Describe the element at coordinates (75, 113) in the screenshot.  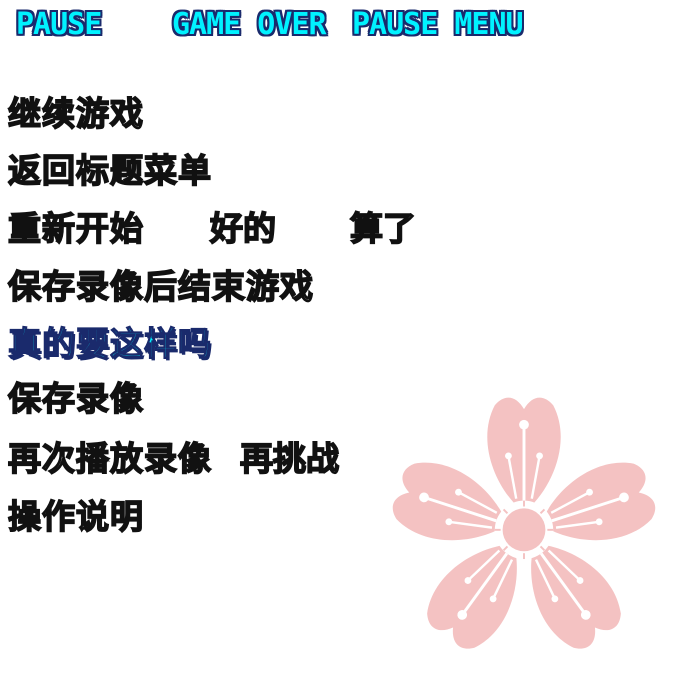
I see `continue-game-button: 继续游戏` at that location.